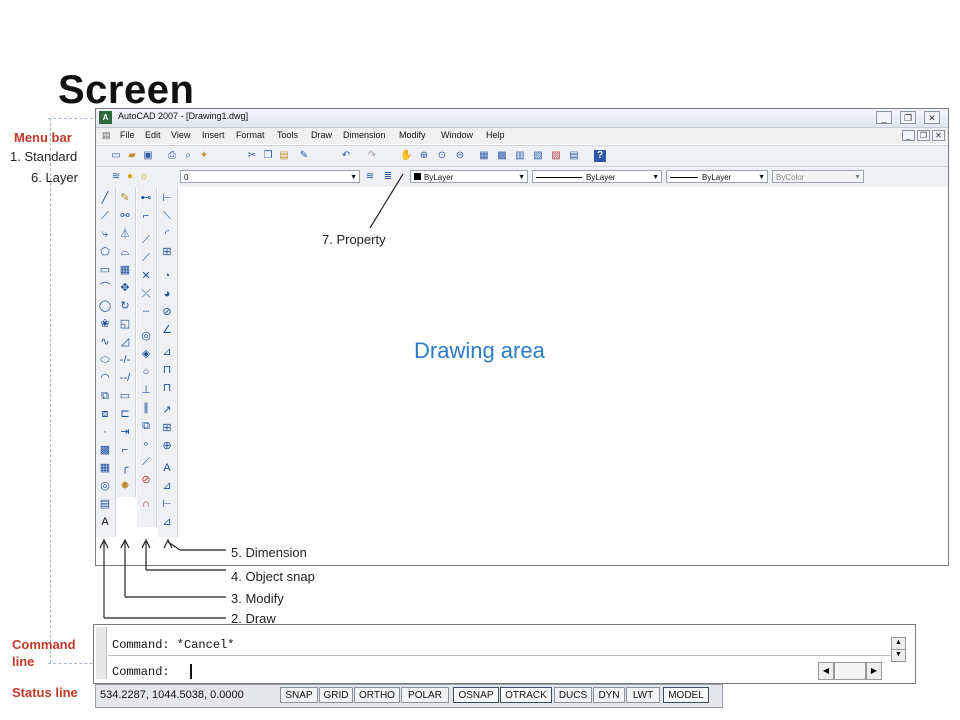 The width and height of the screenshot is (960, 720). What do you see at coordinates (526, 695) in the screenshot?
I see `otrack-toggle: OTRACK` at bounding box center [526, 695].